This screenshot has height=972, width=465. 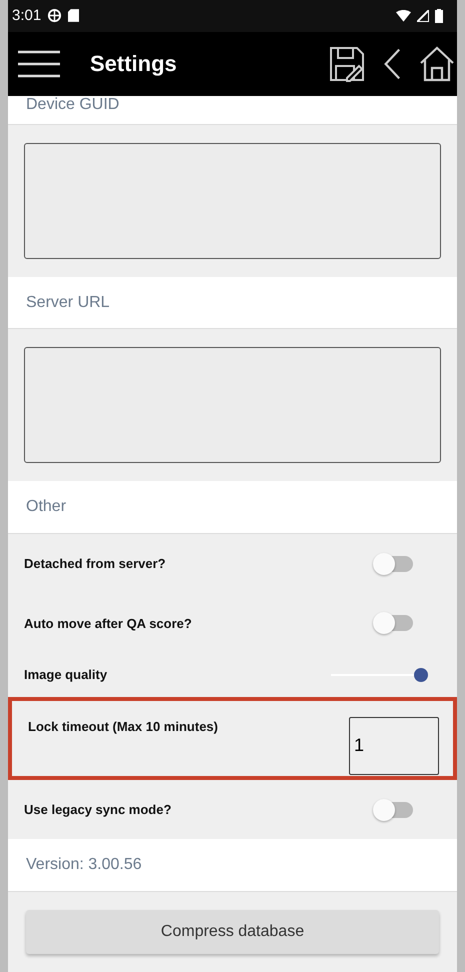 What do you see at coordinates (39, 63) in the screenshot?
I see `menu-icon` at bounding box center [39, 63].